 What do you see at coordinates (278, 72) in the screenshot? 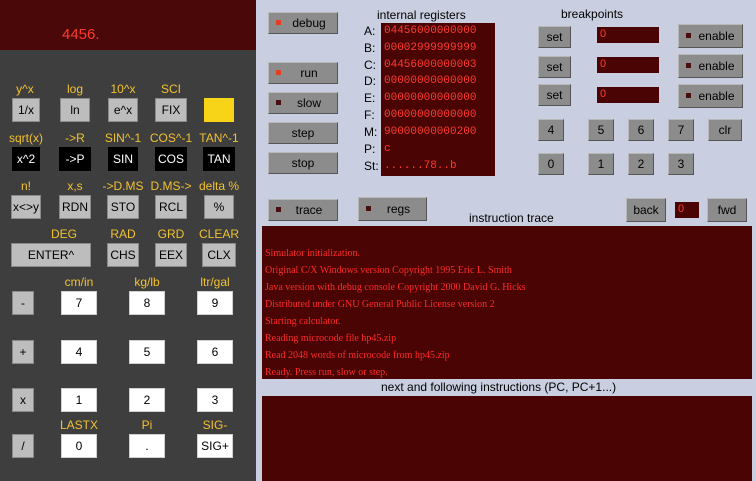
I see `run-led-icon` at bounding box center [278, 72].